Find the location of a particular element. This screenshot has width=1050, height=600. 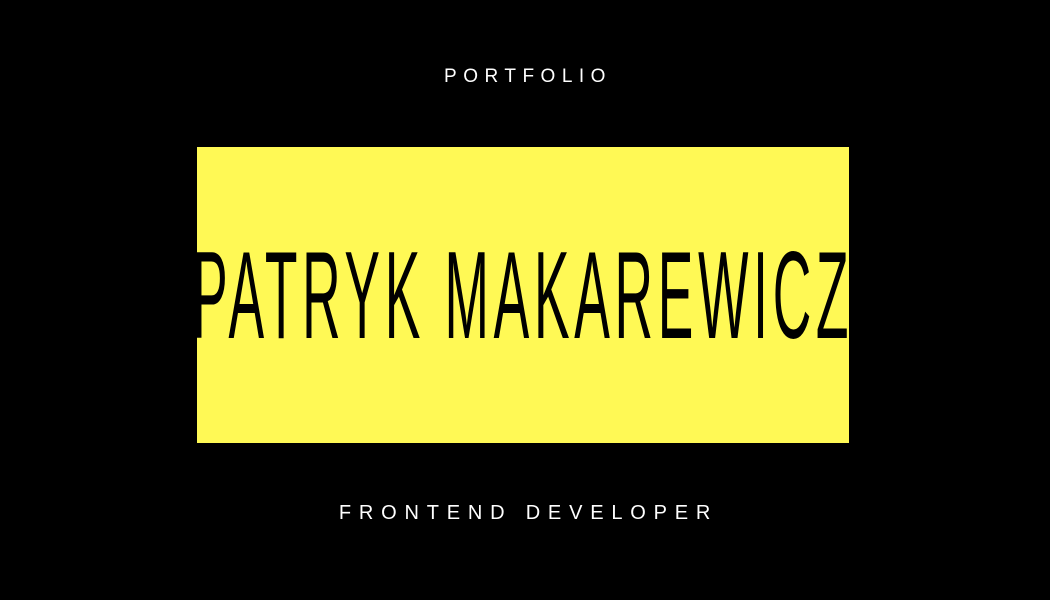

role-subtitle: FRONTEND DEVELOPER is located at coordinates (528, 513).